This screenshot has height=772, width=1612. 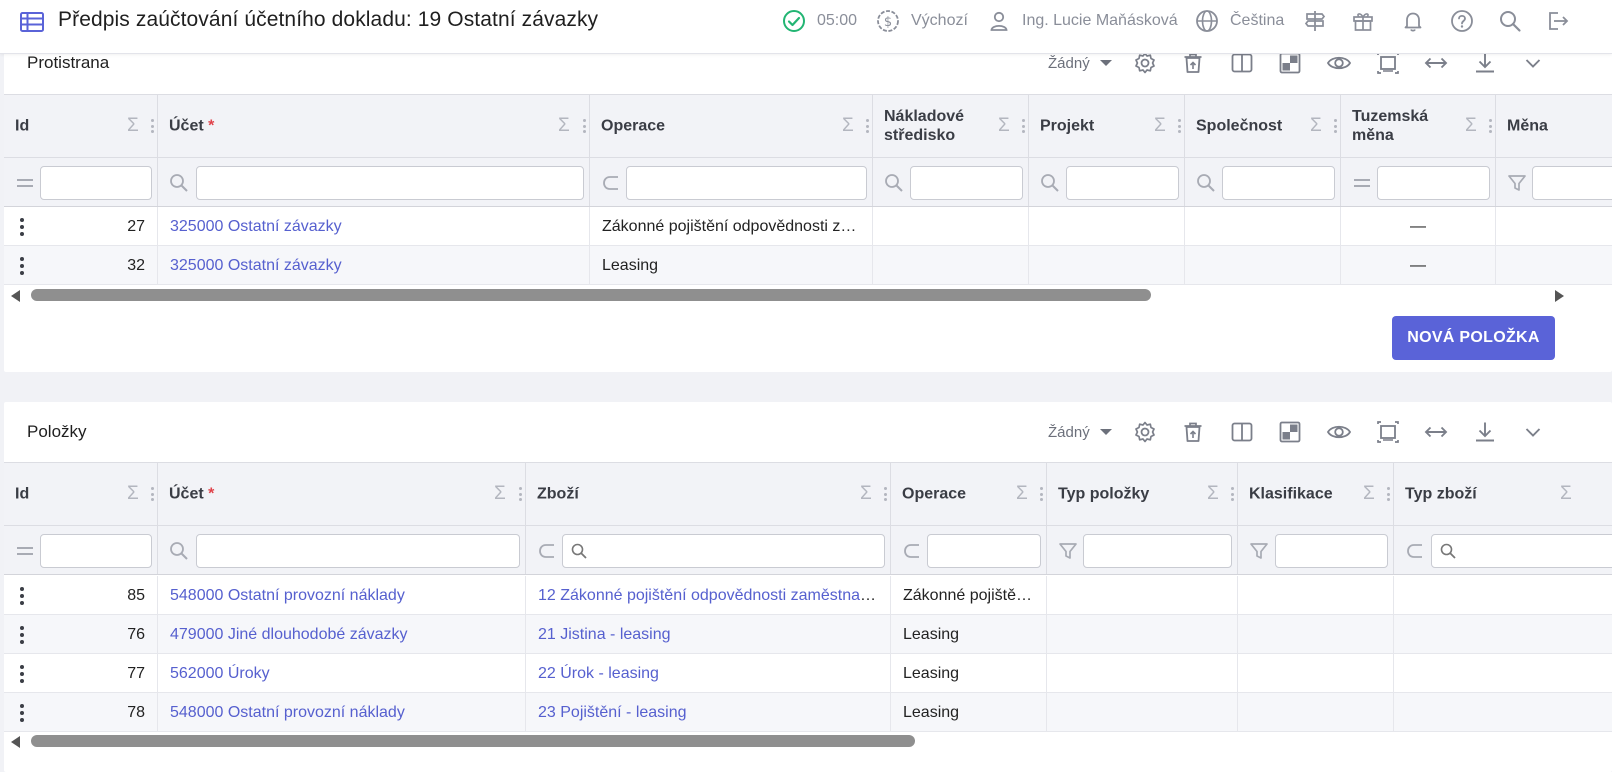 What do you see at coordinates (1462, 21) in the screenshot?
I see `help-button` at bounding box center [1462, 21].